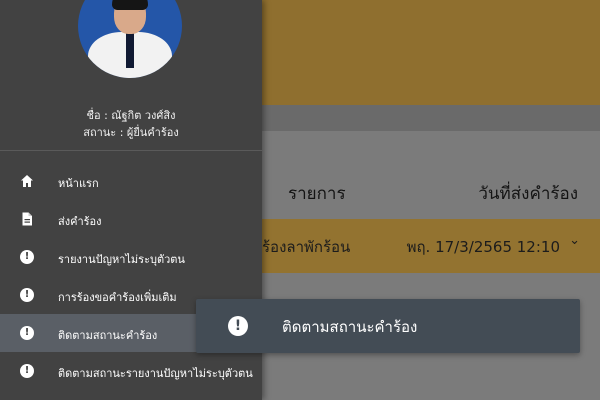 This screenshot has height=400, width=600. I want to click on drawer-divider, so click(131, 150).